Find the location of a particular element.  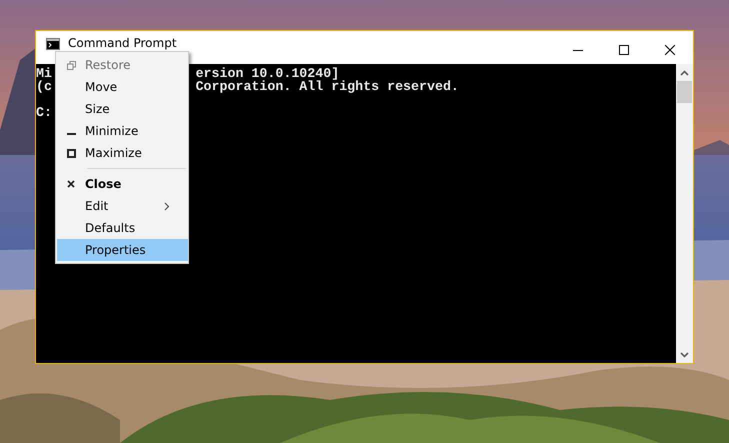

scrollbar is located at coordinates (684, 213).